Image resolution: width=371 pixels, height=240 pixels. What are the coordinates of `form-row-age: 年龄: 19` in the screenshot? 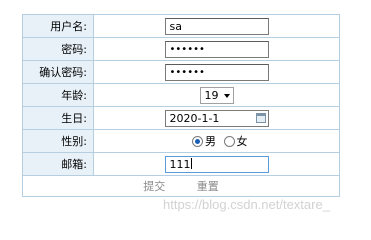 It's located at (181, 95).